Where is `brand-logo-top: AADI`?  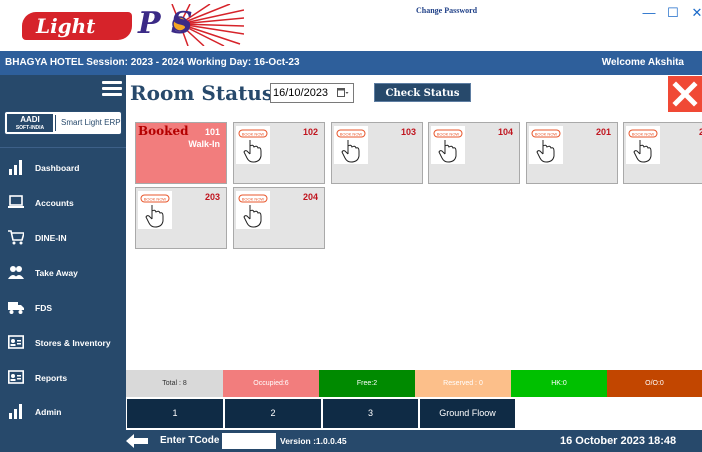
brand-logo-top: AADI is located at coordinates (30, 119).